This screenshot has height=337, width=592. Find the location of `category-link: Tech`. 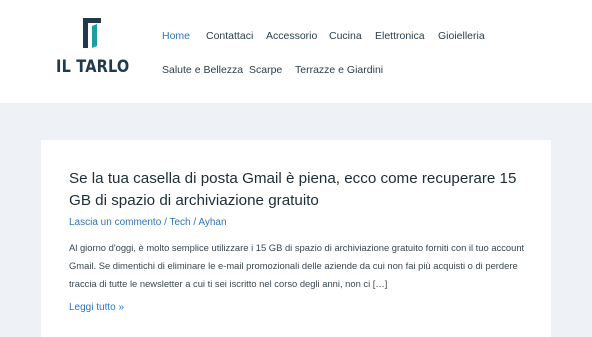

category-link: Tech is located at coordinates (179, 222).